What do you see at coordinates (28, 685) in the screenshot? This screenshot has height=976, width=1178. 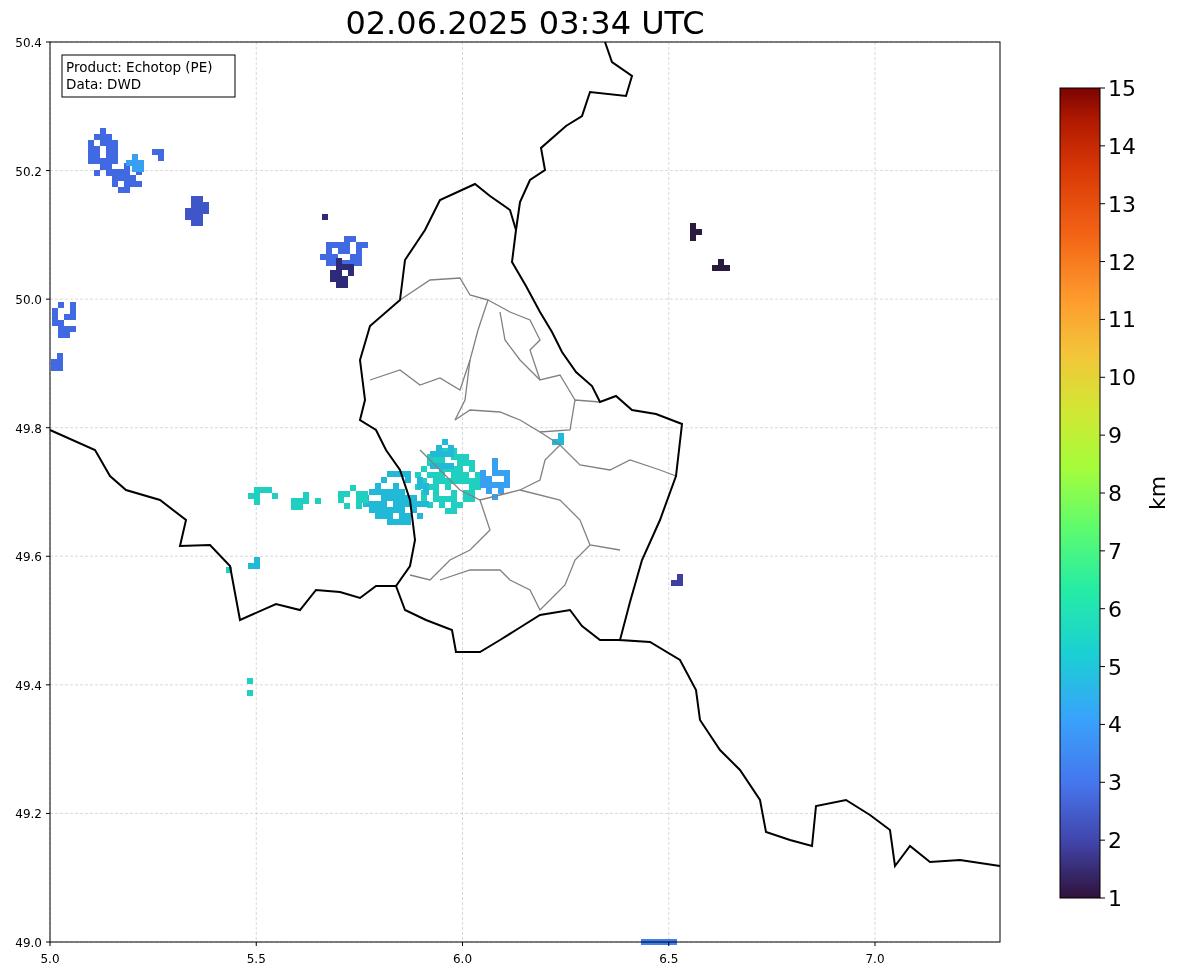 I see `y-tick-label: 49.4` at bounding box center [28, 685].